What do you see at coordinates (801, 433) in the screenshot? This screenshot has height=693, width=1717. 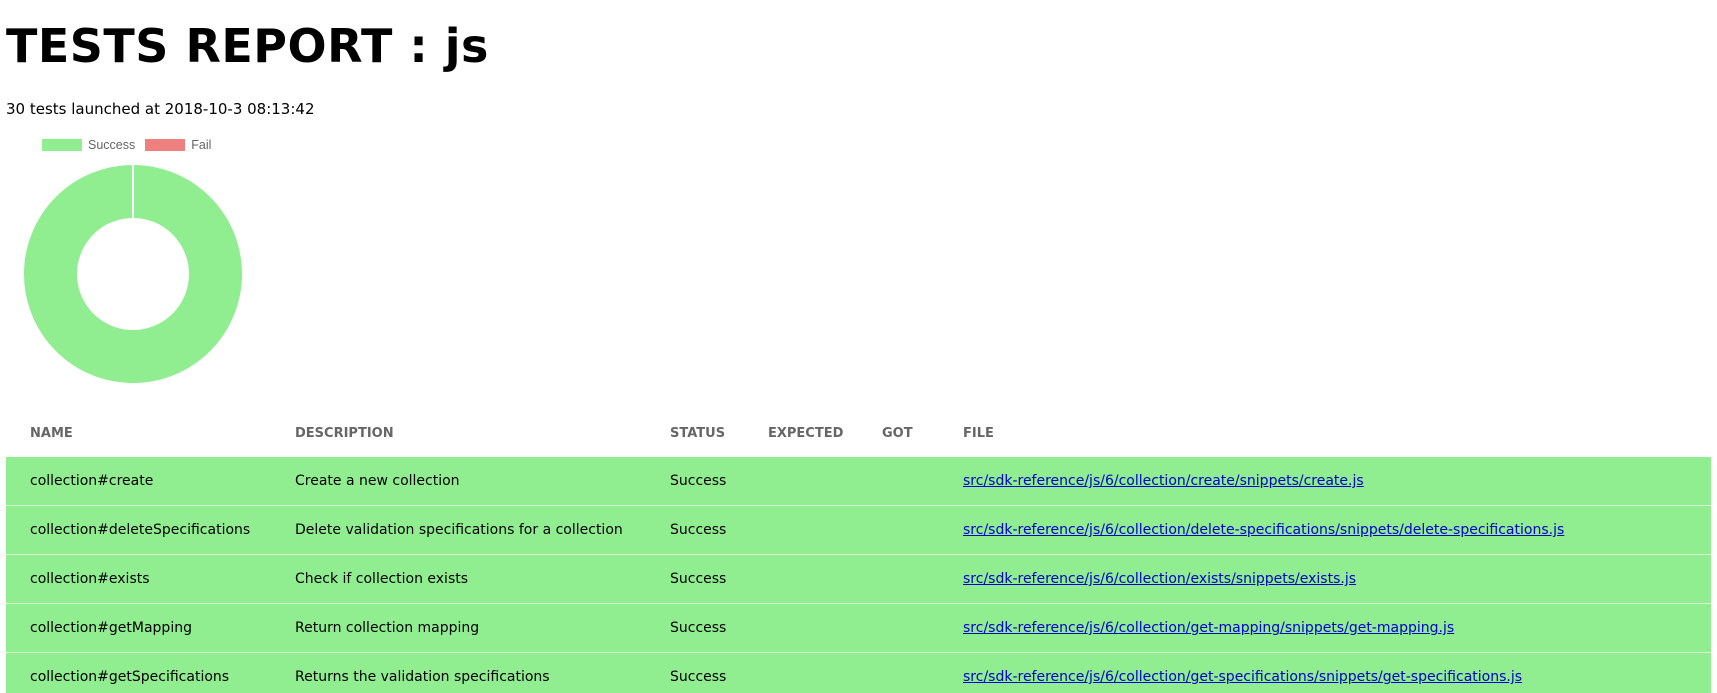 I see `column-header-expected: EXPECTED` at bounding box center [801, 433].